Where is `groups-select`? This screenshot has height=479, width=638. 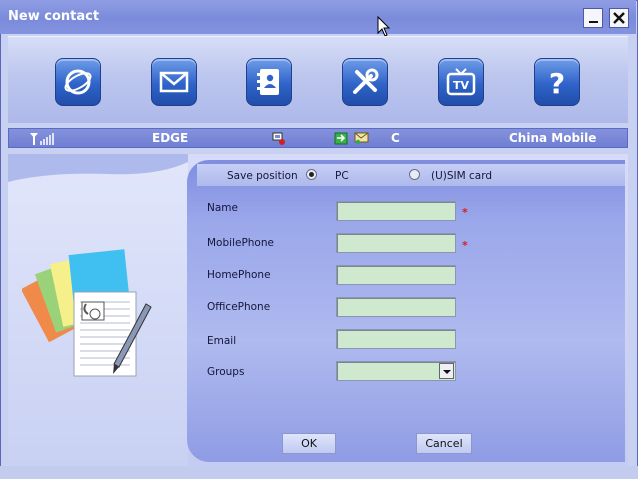 groups-select is located at coordinates (396, 371).